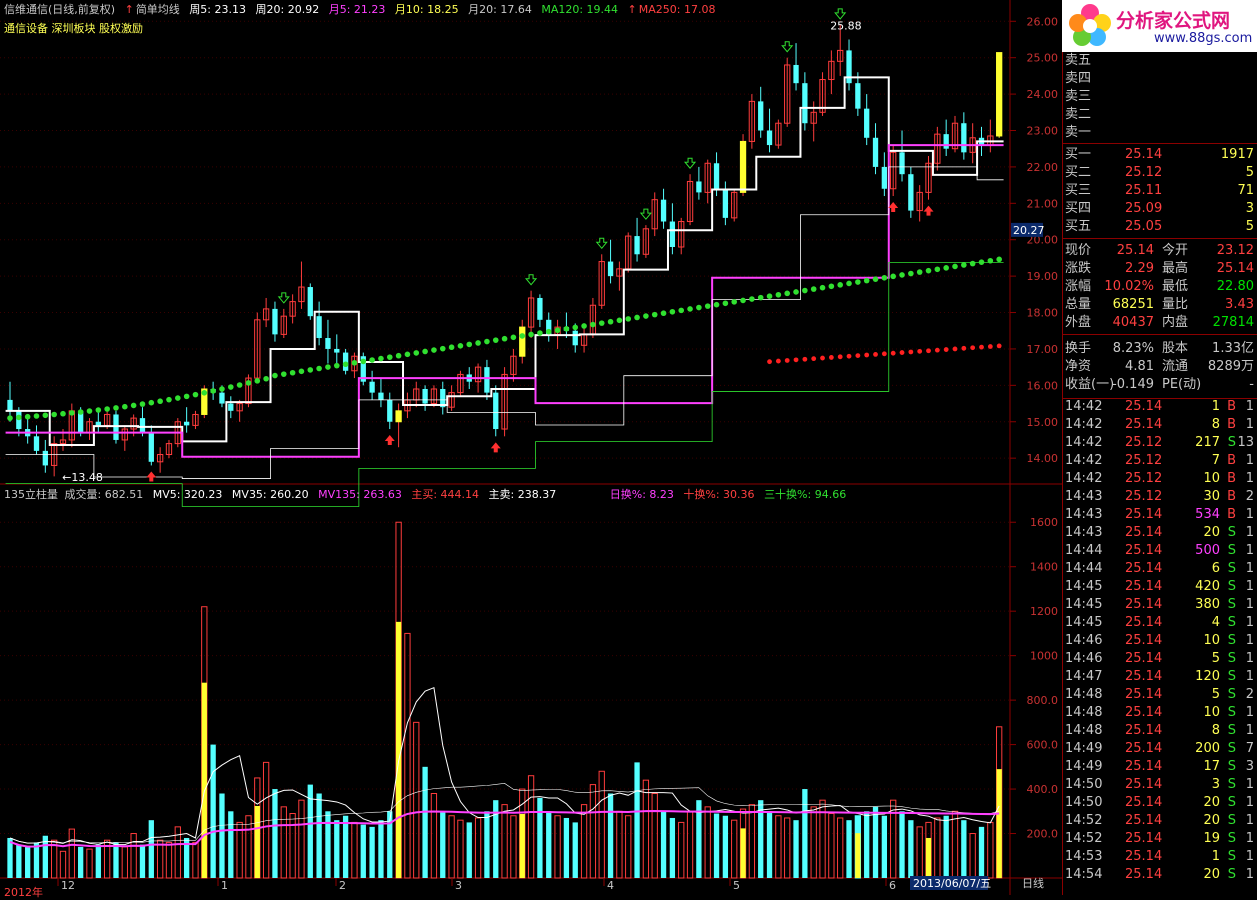 Image resolution: width=1257 pixels, height=900 pixels. What do you see at coordinates (1160, 569) in the screenshot?
I see `tick-row: 14:44 25.14 6 S 1` at bounding box center [1160, 569].